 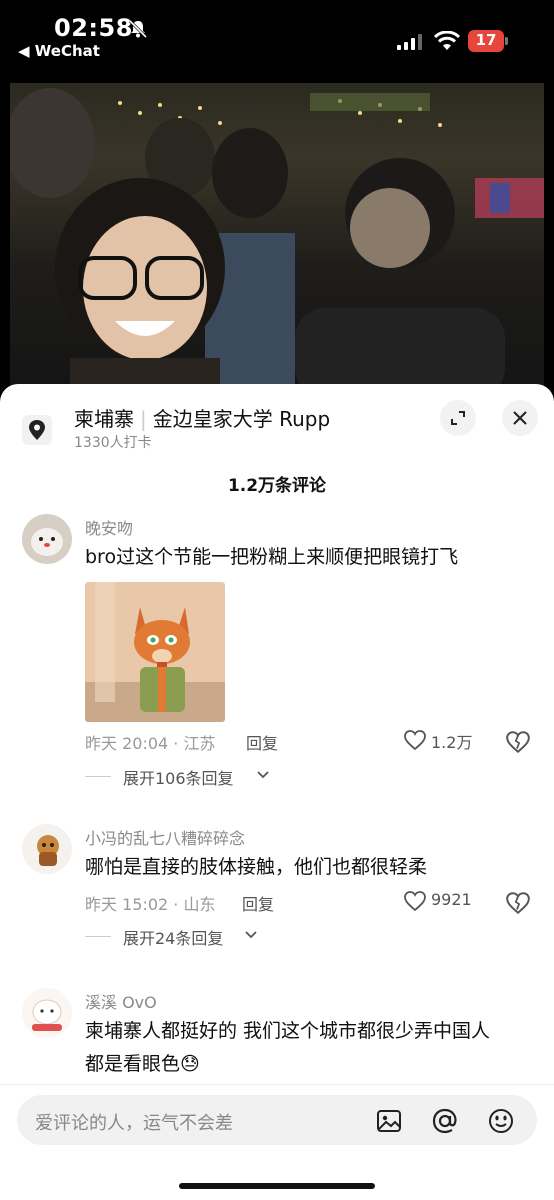 I want to click on comment-text: 哪怕是直接的肢体接触，他们也都很轻柔, so click(x=256, y=867).